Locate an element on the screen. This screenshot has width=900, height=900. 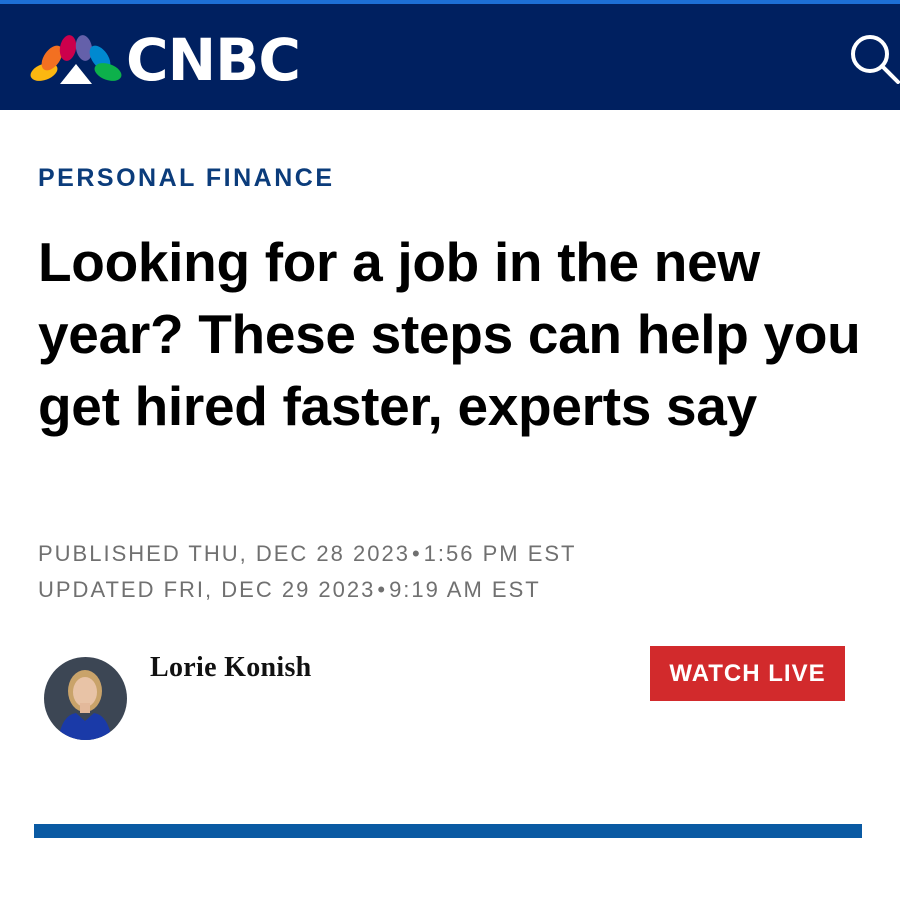
updated-date: UPDATED FRI, DEC 29 2023 is located at coordinates (207, 589).